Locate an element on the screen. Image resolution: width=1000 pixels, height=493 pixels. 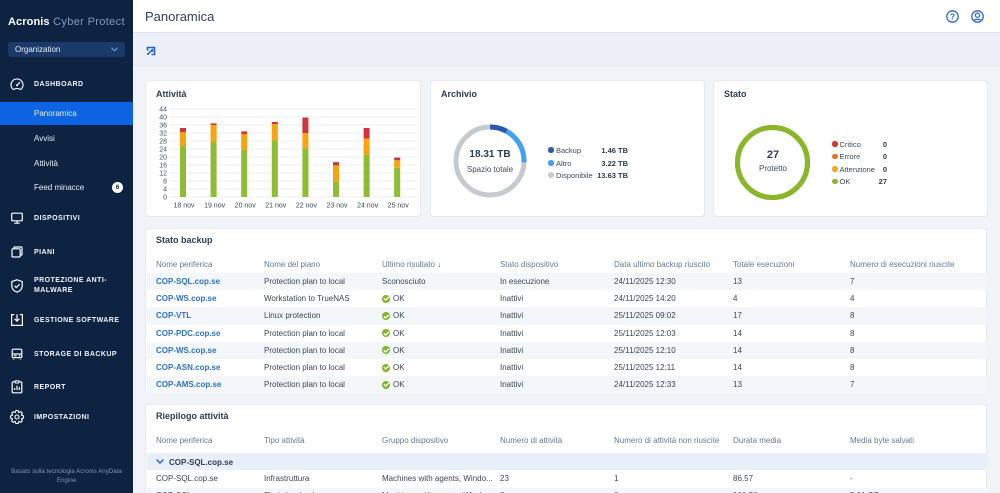
svg-text: 20 nov is located at coordinates (246, 206).